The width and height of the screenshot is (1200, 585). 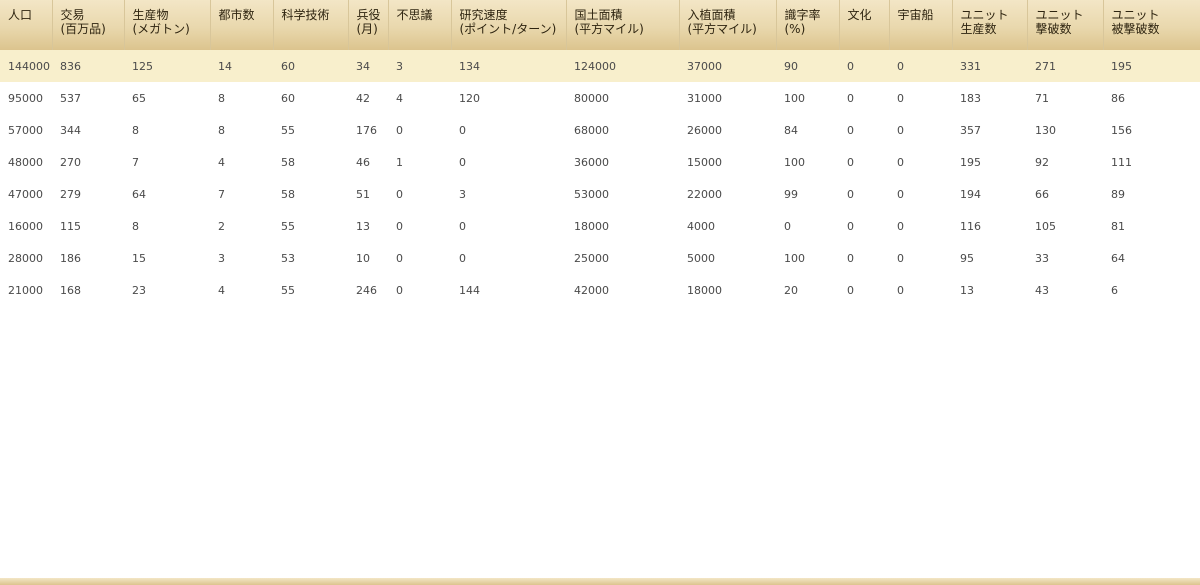 I want to click on cell-wonders: 3, so click(x=399, y=66).